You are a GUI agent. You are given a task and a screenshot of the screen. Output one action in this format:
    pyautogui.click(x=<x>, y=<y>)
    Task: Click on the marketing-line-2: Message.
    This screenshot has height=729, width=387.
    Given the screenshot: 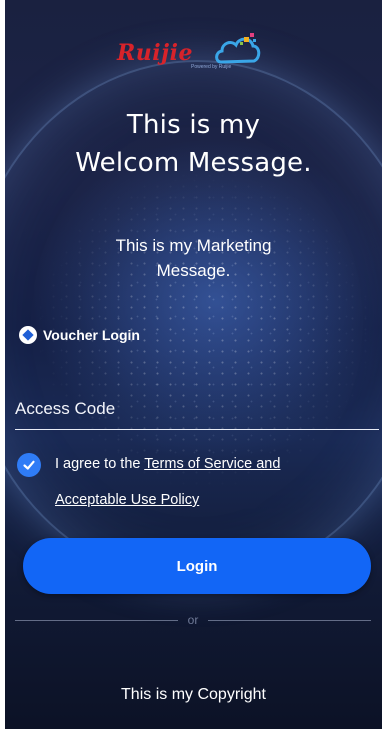 What is the action you would take?
    pyautogui.click(x=193, y=270)
    